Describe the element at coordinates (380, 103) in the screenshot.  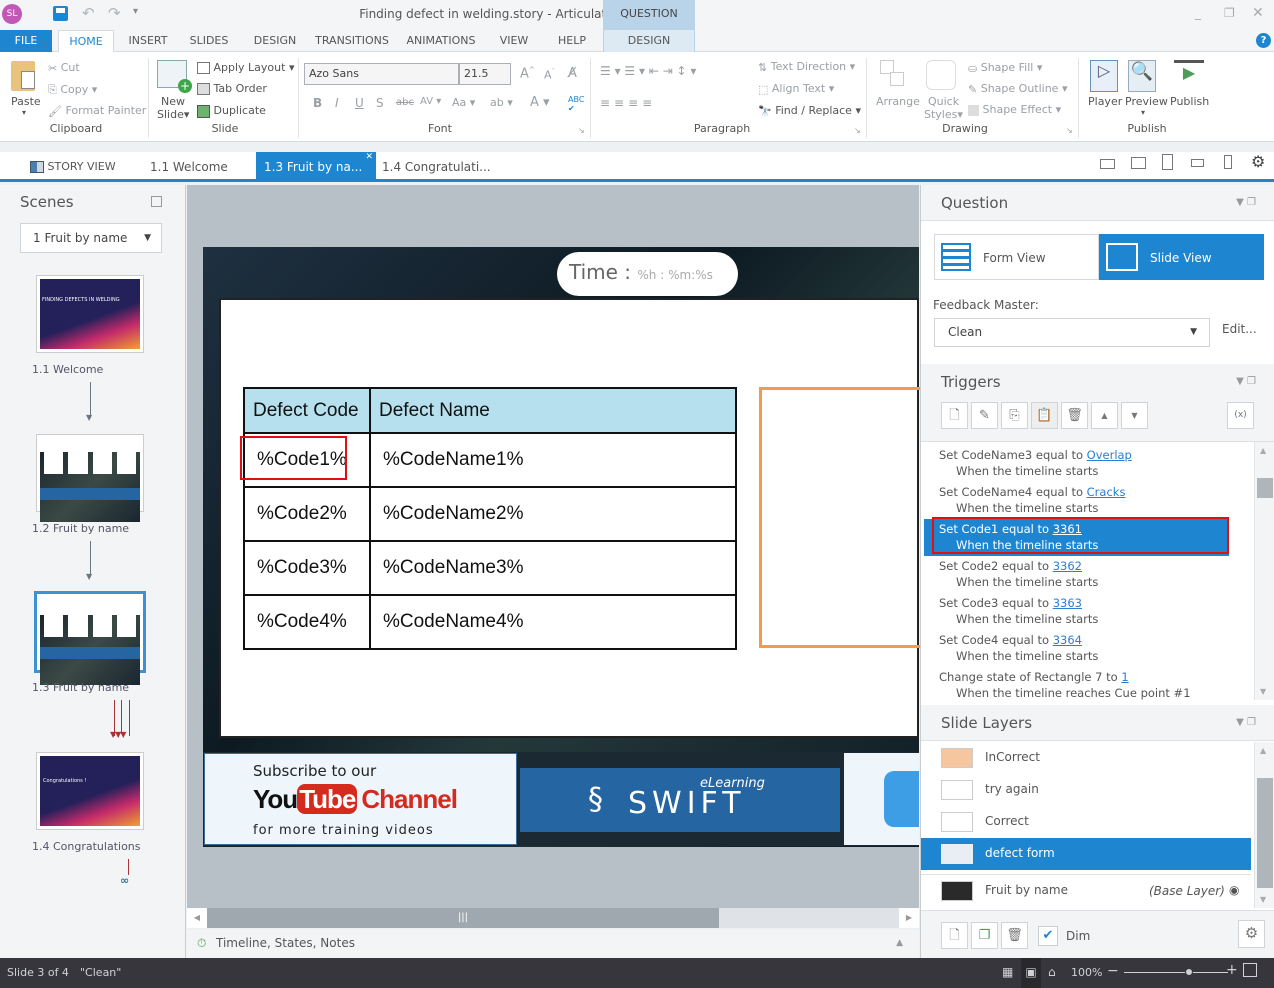
I see `shadow-icon: S` at that location.